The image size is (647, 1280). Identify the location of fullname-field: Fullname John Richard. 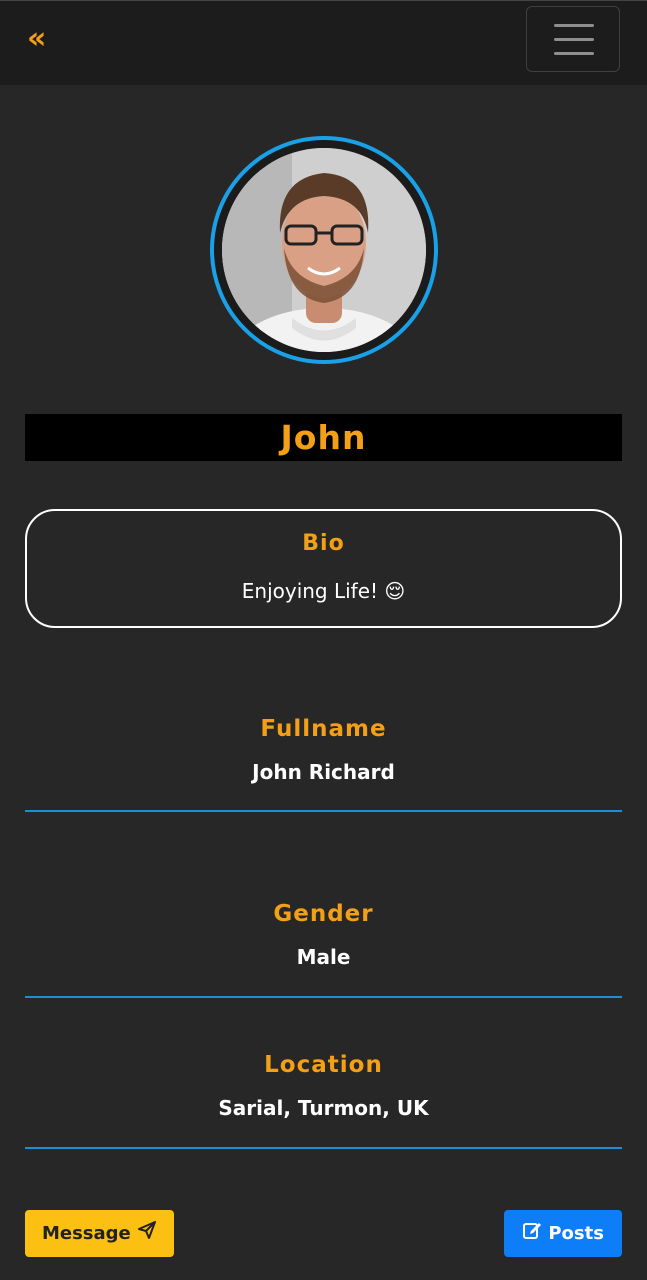
(323, 765).